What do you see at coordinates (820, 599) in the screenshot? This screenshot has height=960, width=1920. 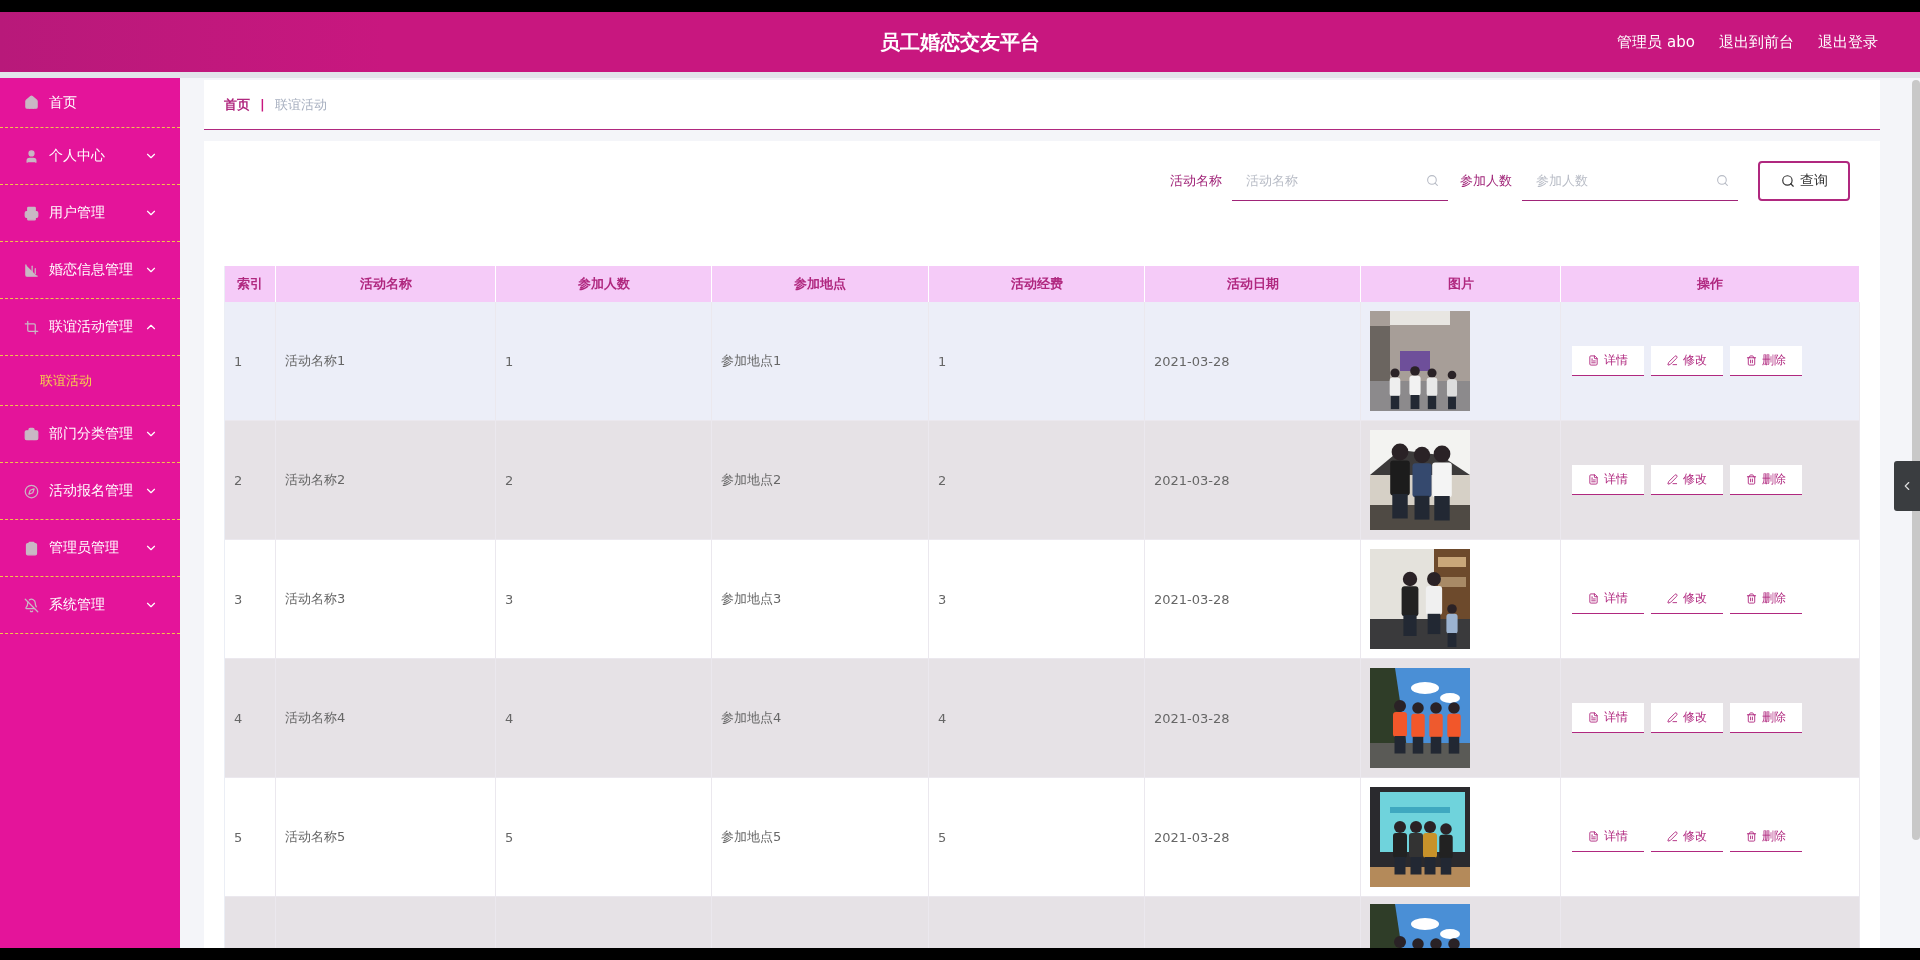 I see `table-cell: 参加地点3` at bounding box center [820, 599].